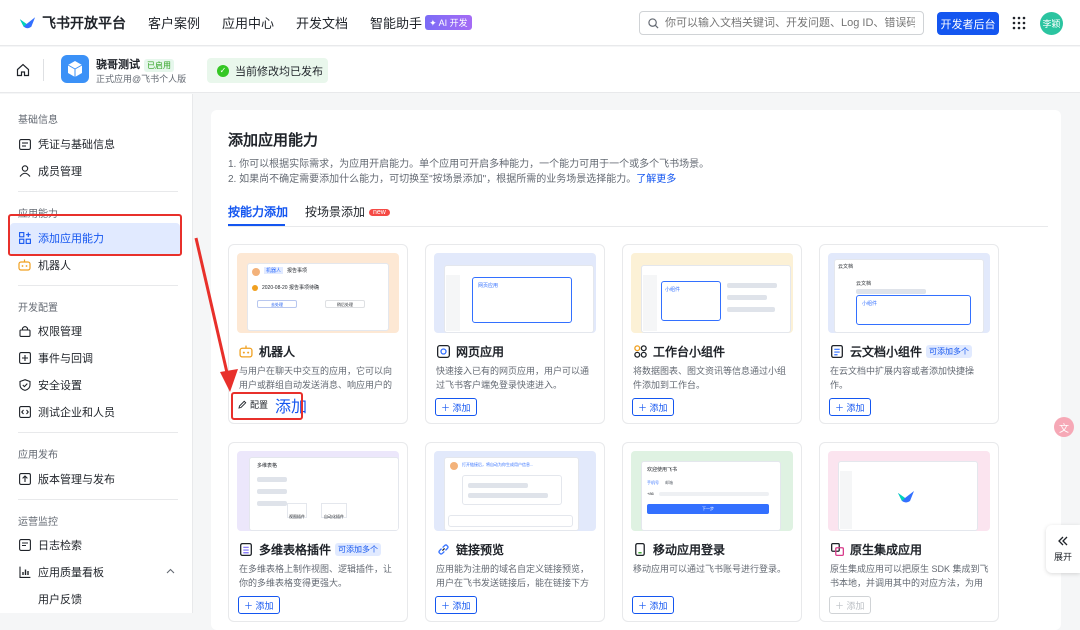 This screenshot has height=630, width=1080. What do you see at coordinates (38, 120) in the screenshot?
I see `sidebar-section-basic: 基础信息` at bounding box center [38, 120].